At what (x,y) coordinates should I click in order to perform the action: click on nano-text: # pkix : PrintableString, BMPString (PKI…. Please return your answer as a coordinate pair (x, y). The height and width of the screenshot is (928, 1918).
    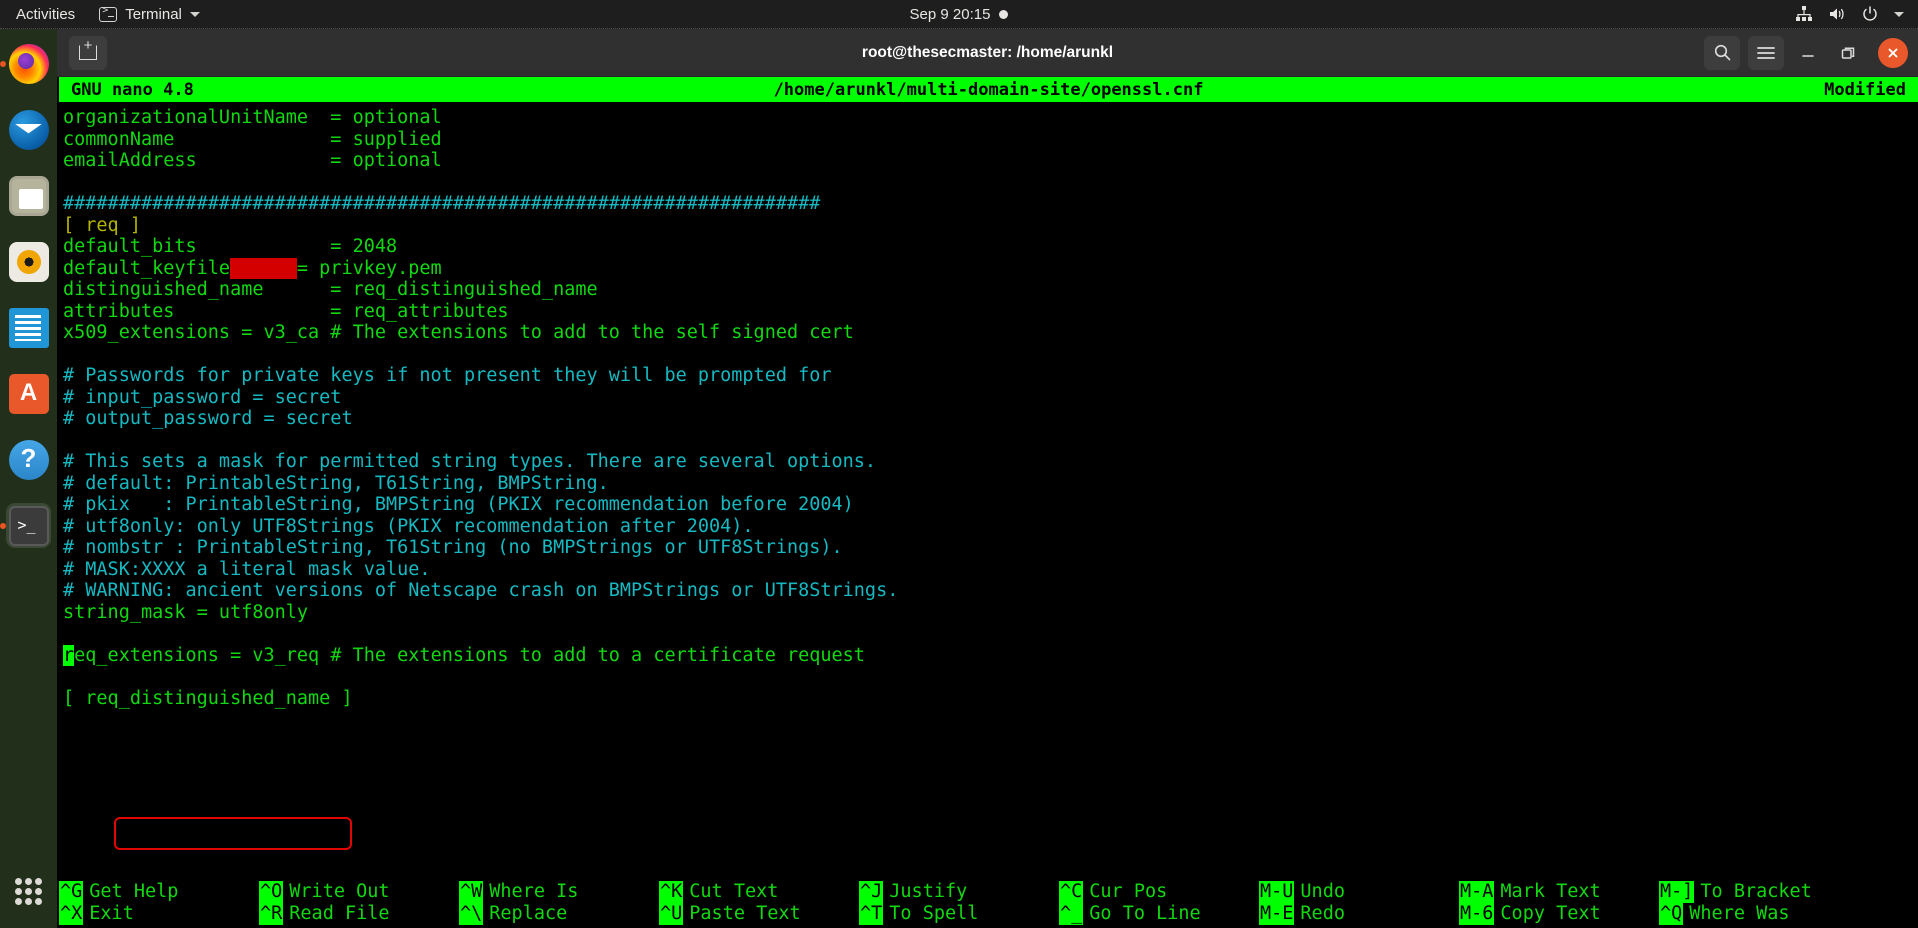
    Looking at the image, I should click on (458, 504).